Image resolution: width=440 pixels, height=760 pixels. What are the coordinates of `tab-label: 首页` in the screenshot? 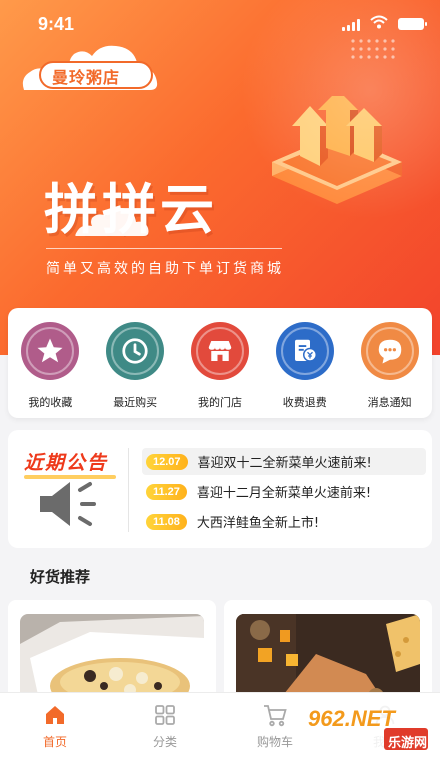 It's located at (54, 742).